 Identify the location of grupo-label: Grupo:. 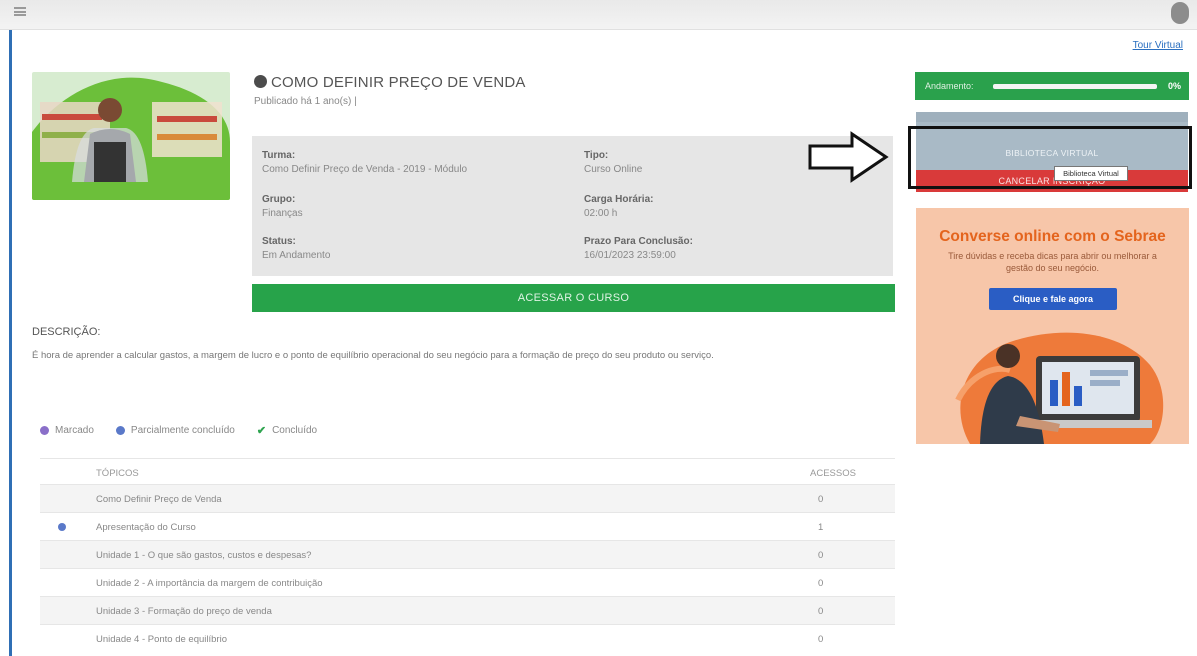
(279, 199).